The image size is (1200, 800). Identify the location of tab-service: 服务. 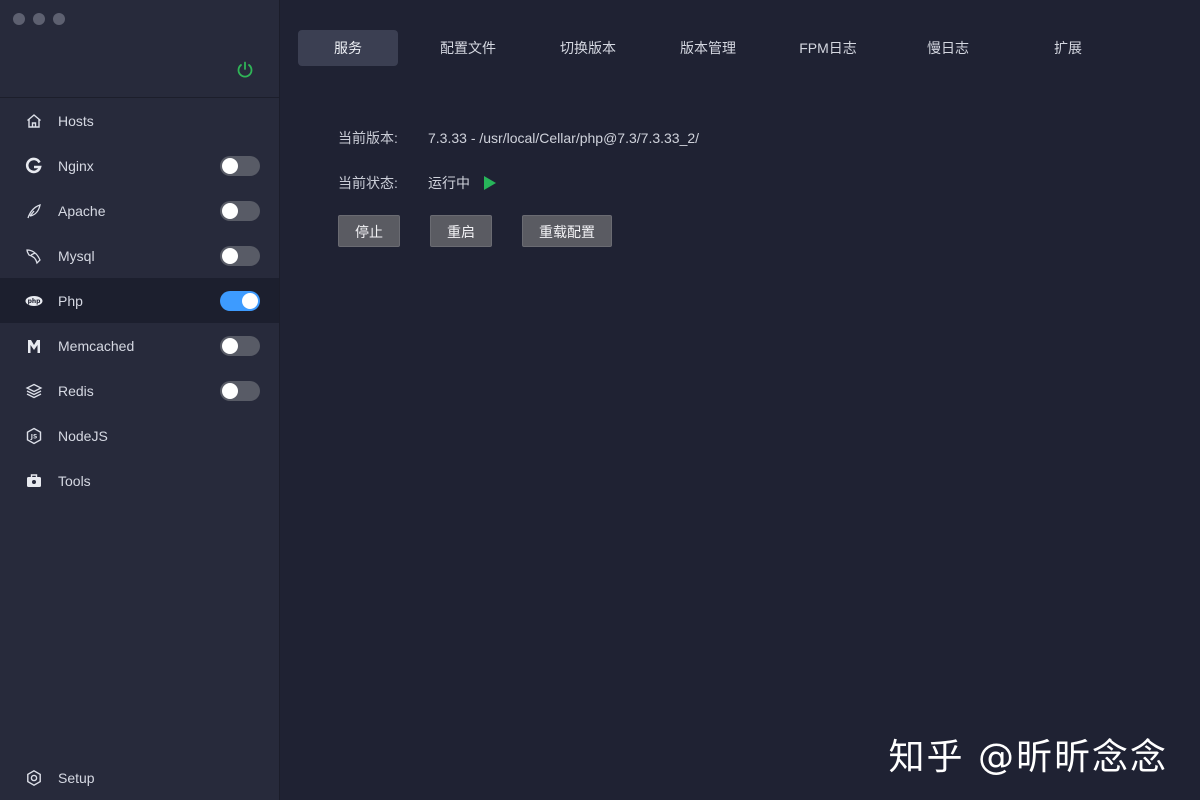
(348, 48).